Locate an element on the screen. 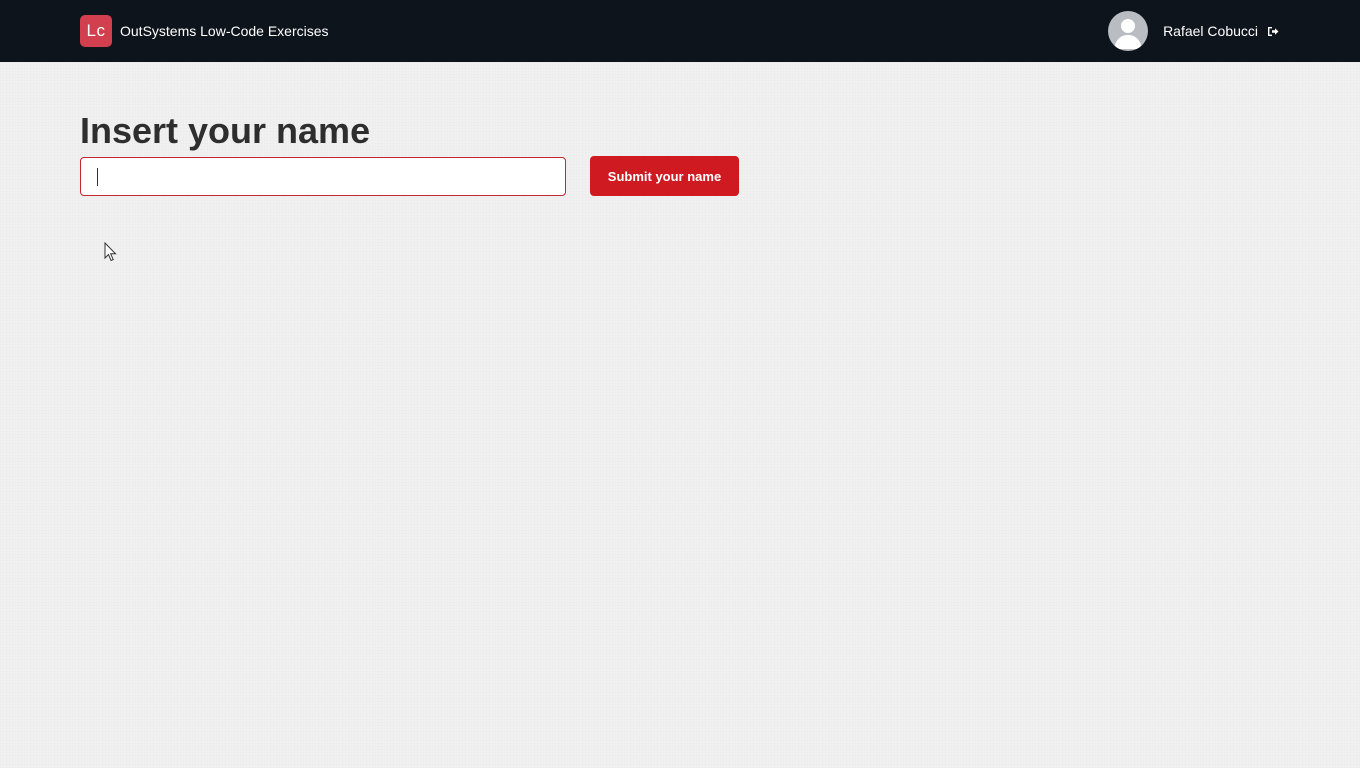  mouse-cursor-icon is located at coordinates (111, 254).